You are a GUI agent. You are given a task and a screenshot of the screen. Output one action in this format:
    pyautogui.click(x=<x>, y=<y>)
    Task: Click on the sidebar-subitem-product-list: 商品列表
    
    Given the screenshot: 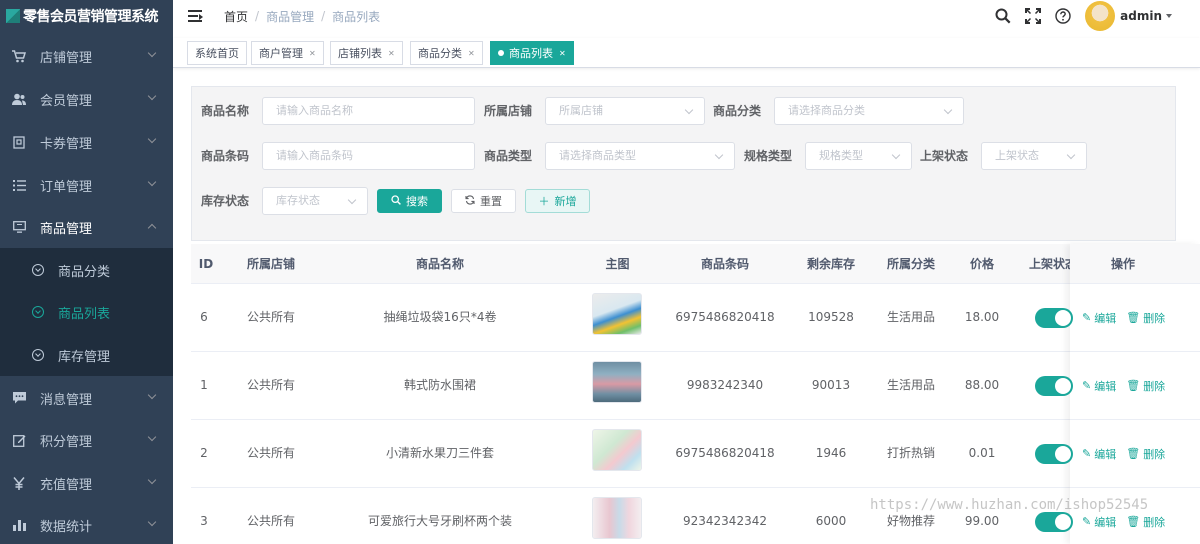 What is the action you would take?
    pyautogui.click(x=86, y=312)
    